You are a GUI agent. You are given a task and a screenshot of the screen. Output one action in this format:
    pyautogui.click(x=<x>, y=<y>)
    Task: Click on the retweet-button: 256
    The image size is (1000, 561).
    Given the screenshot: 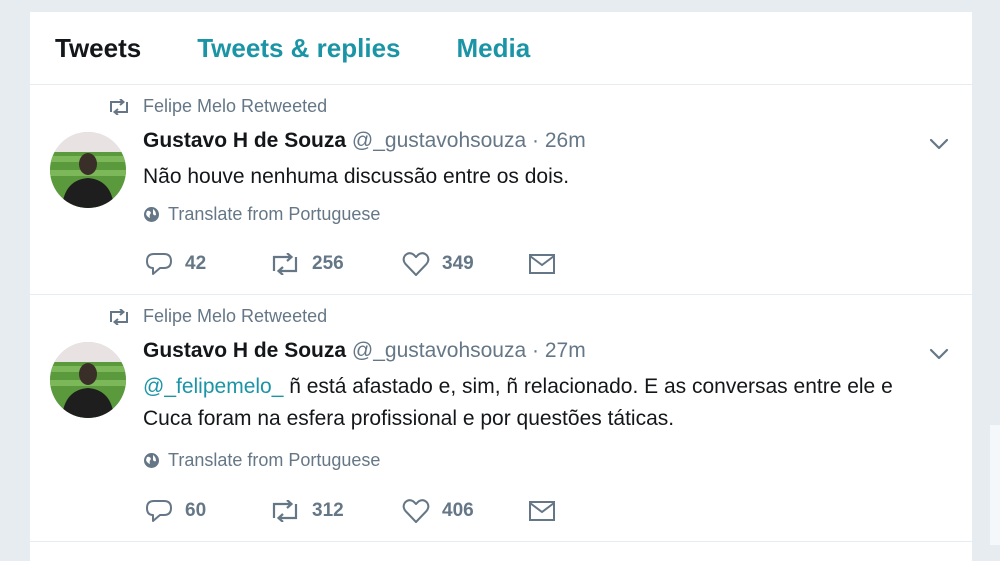 What is the action you would take?
    pyautogui.click(x=336, y=264)
    